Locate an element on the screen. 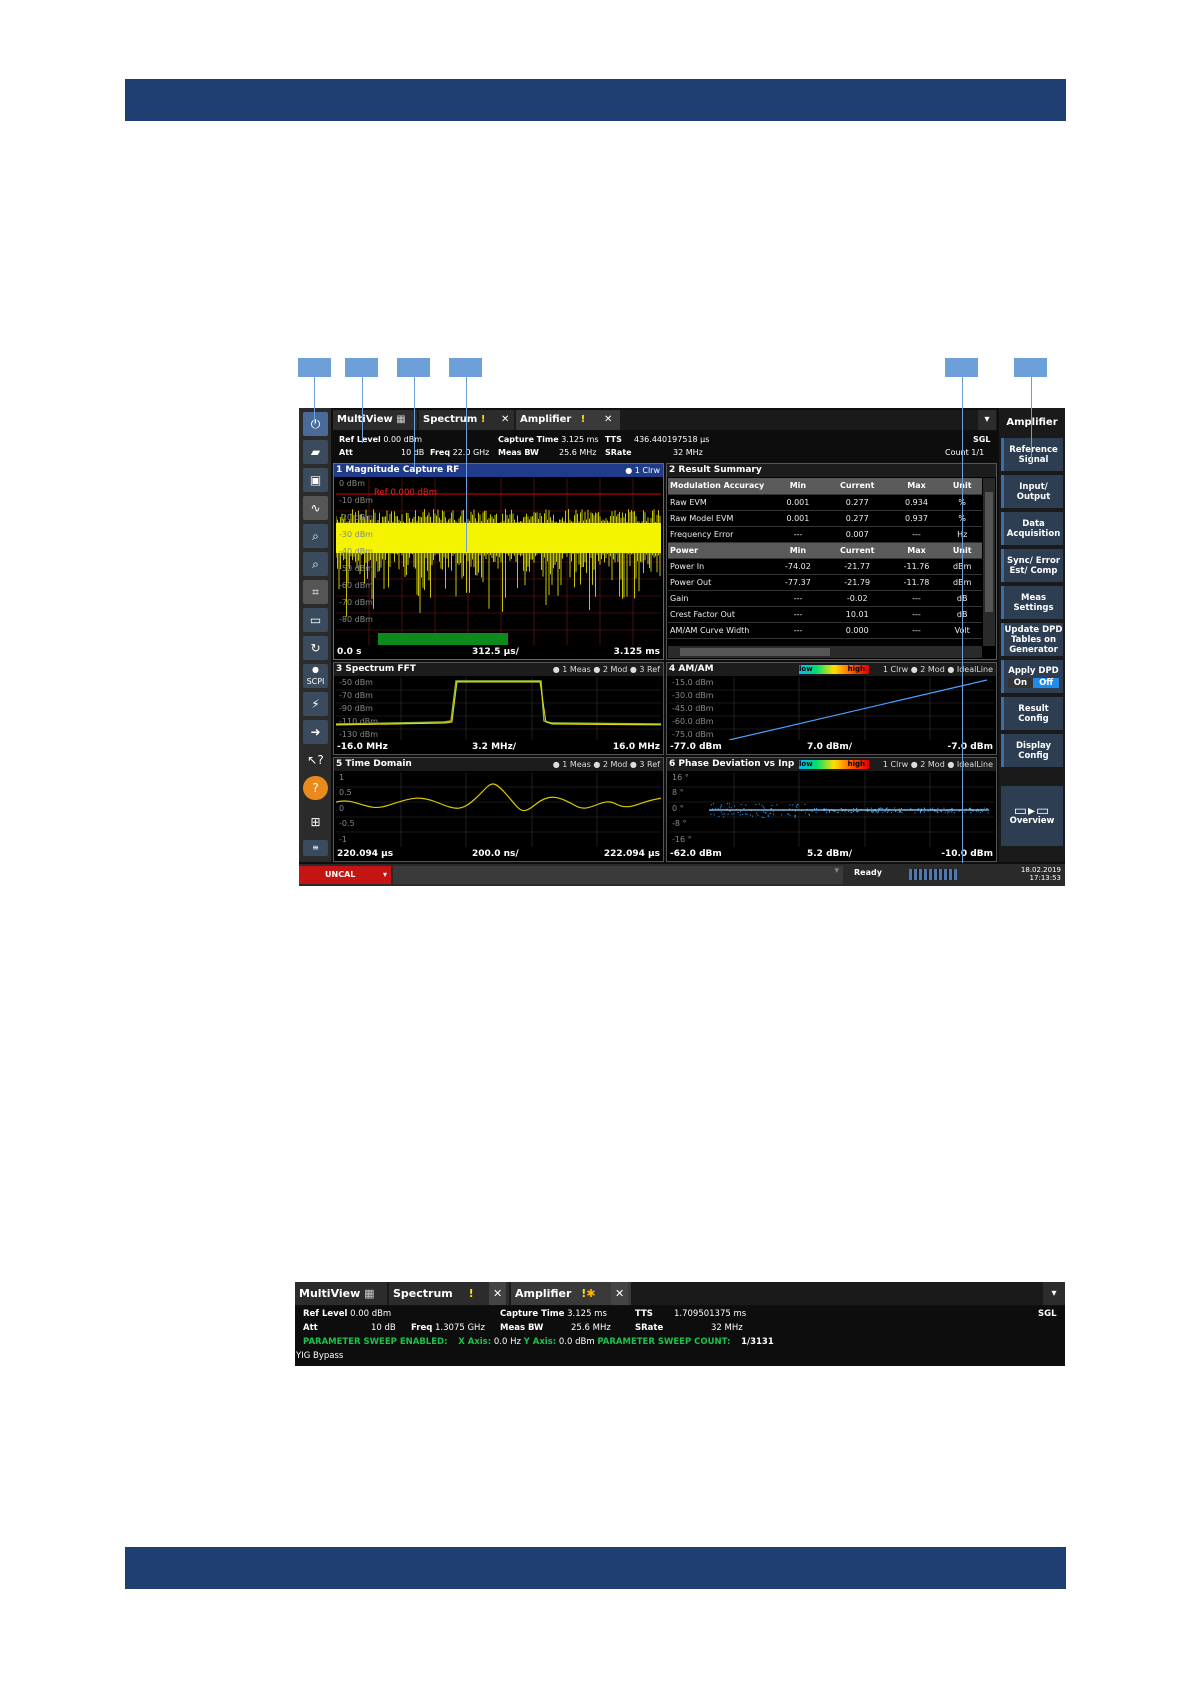 The height and width of the screenshot is (1685, 1192). parameter-sweep-label: PARAMETER SWEEP ENABLED: is located at coordinates (375, 1342).